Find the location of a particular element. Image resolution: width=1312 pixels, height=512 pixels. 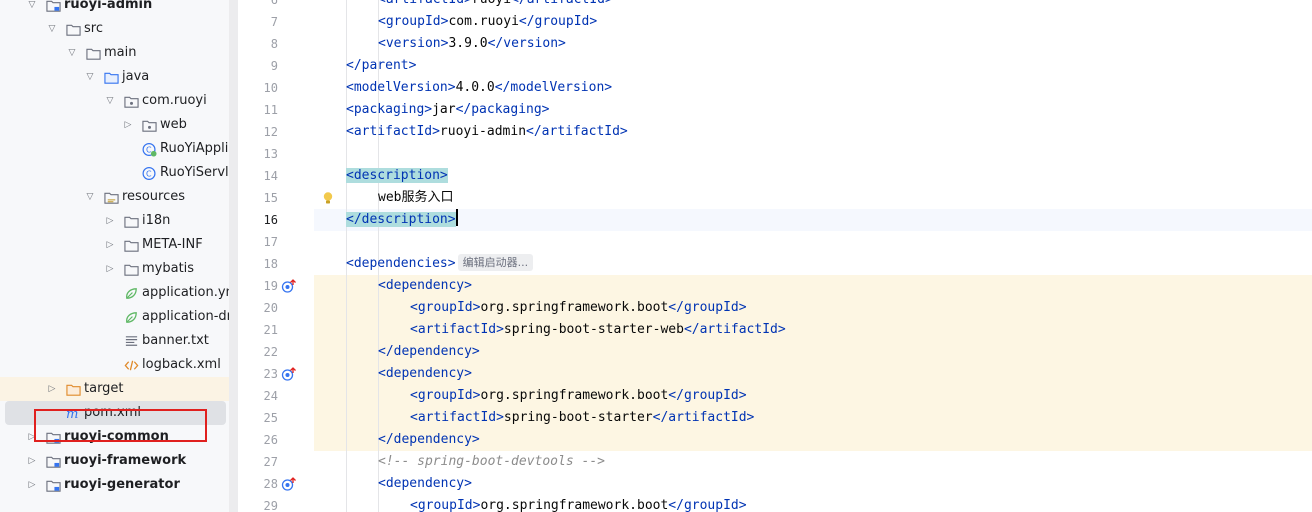

code-line: </description> is located at coordinates (402, 220).